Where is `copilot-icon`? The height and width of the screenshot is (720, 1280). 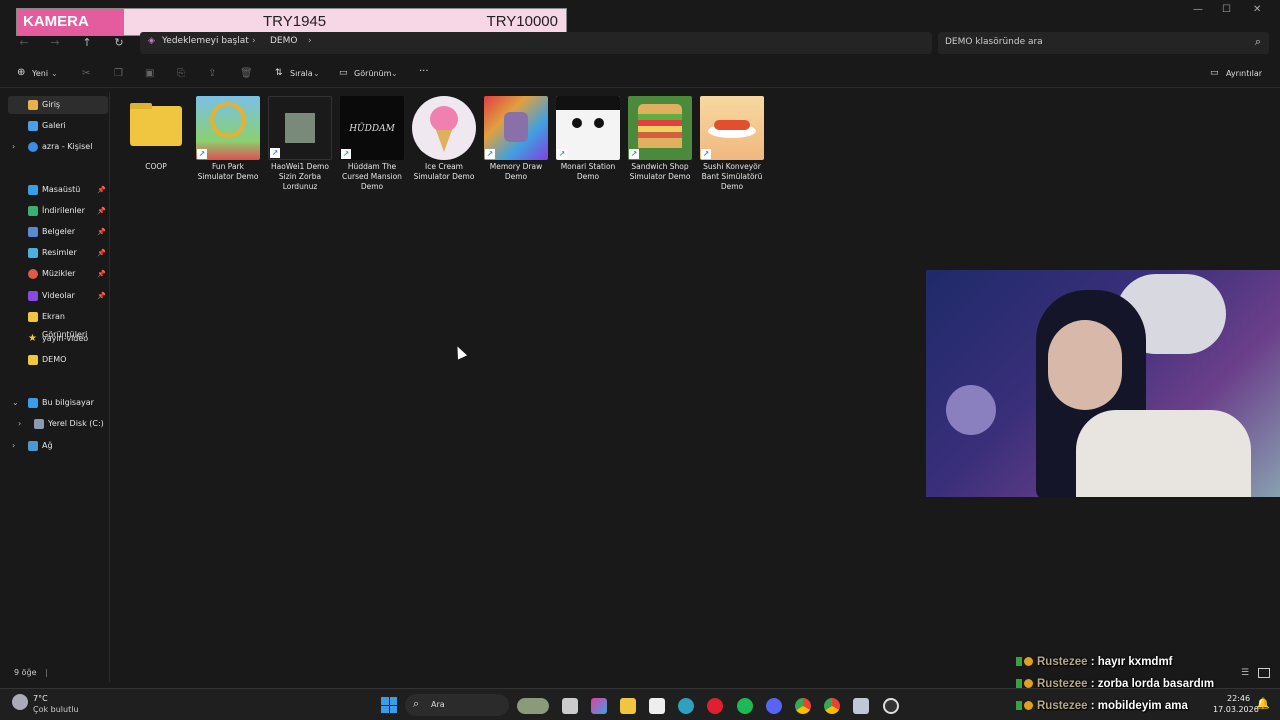 copilot-icon is located at coordinates (599, 706).